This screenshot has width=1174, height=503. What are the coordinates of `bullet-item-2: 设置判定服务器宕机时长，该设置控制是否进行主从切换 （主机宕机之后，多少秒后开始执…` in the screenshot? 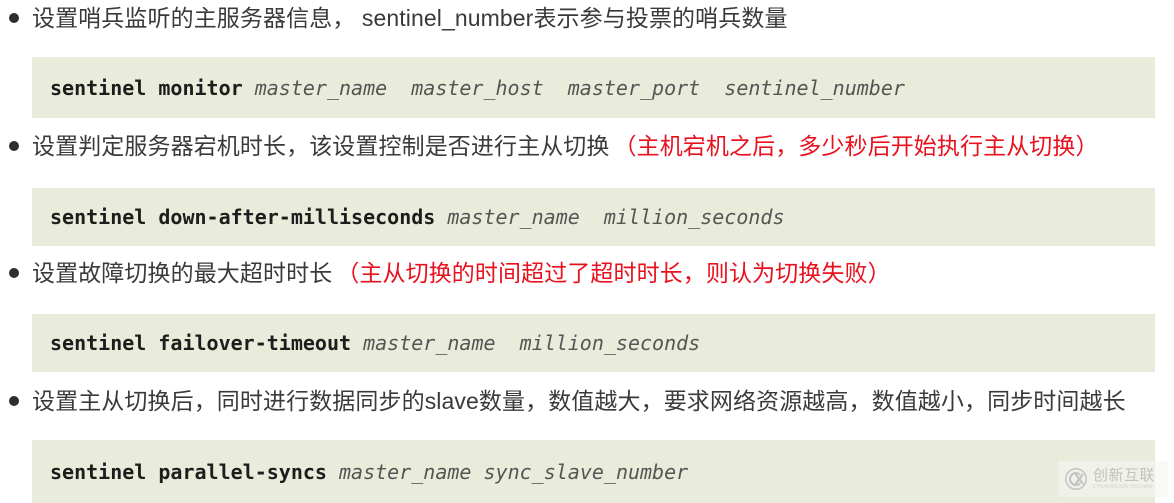 It's located at (549, 146).